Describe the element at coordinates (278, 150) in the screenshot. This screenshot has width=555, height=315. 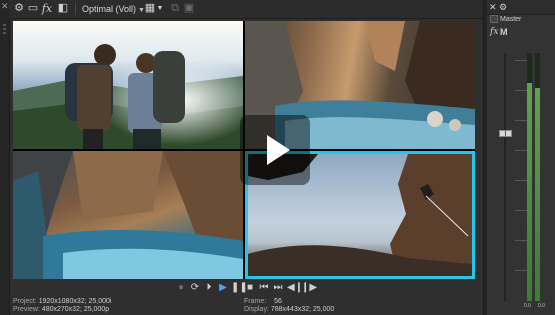
I see `play-icon` at that location.